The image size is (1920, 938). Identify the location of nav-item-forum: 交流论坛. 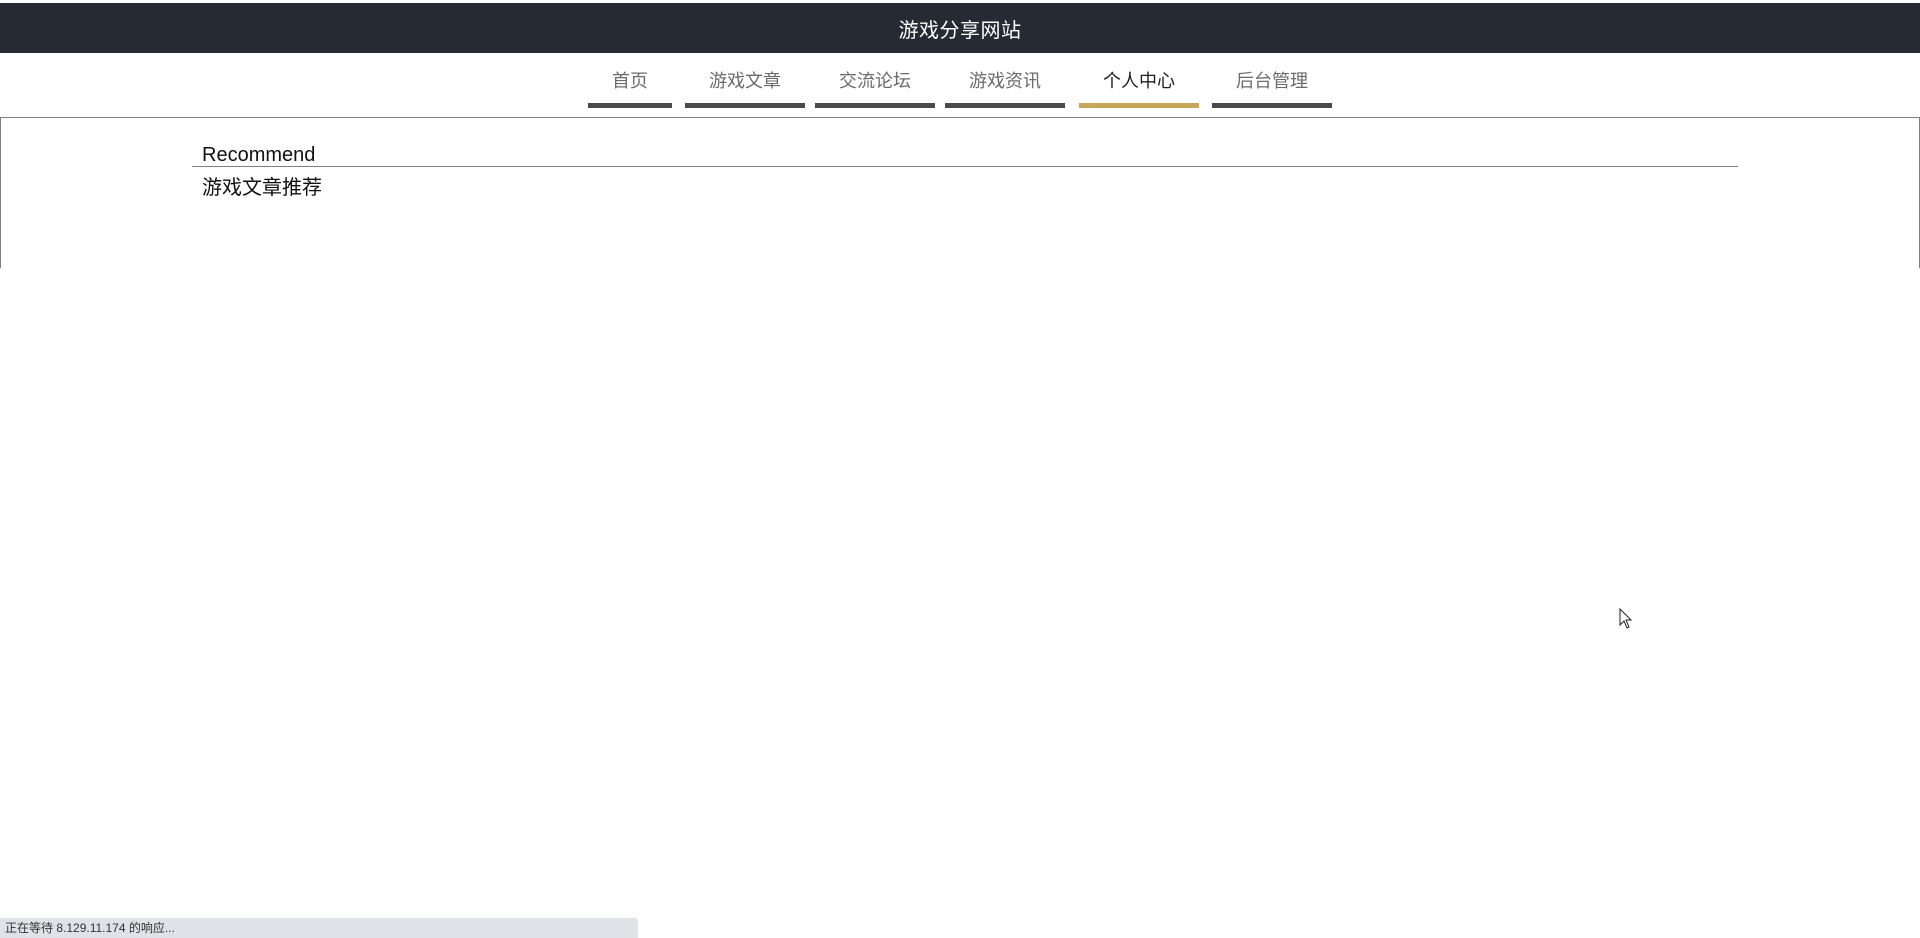
(875, 80).